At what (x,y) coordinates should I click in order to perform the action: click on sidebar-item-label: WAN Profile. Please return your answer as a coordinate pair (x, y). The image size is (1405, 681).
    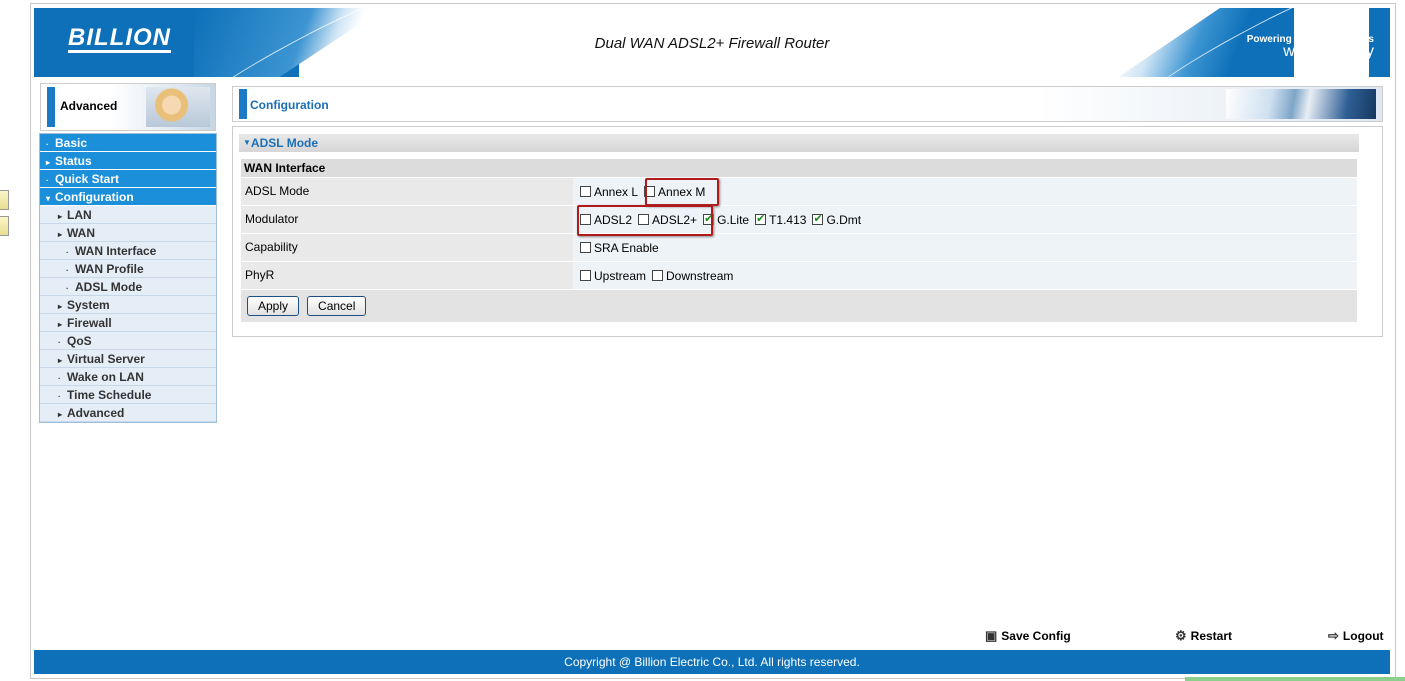
    Looking at the image, I should click on (109, 269).